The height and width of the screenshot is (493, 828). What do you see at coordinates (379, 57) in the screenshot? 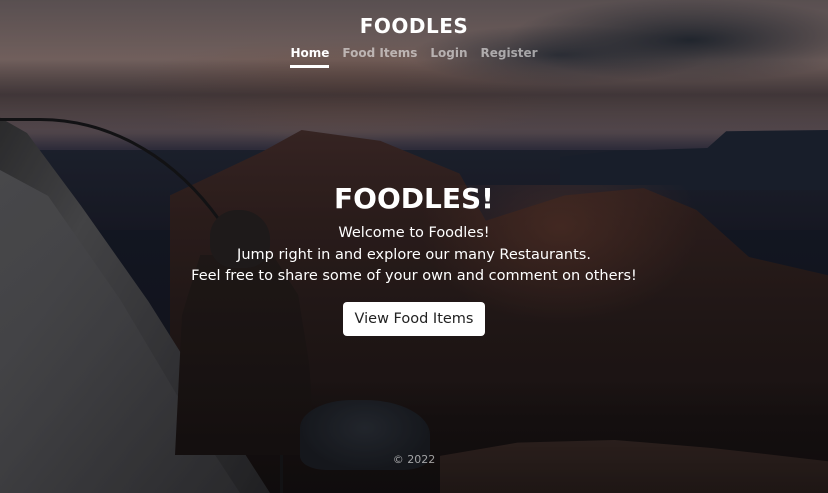
I see `nav-link-food-items: Food Items` at bounding box center [379, 57].